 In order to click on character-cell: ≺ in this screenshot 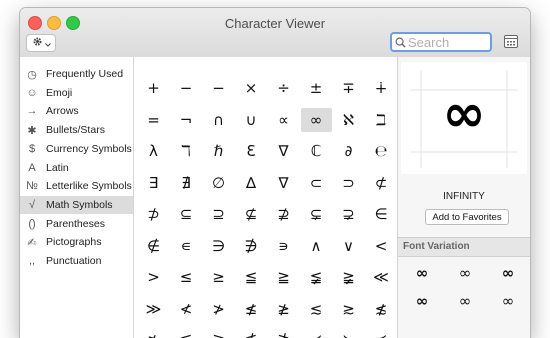, I will do `click(316, 333)`.